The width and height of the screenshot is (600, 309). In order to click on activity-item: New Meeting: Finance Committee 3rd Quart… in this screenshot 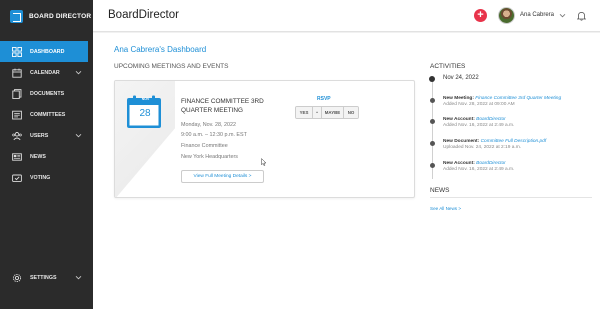, I will do `click(502, 102)`.